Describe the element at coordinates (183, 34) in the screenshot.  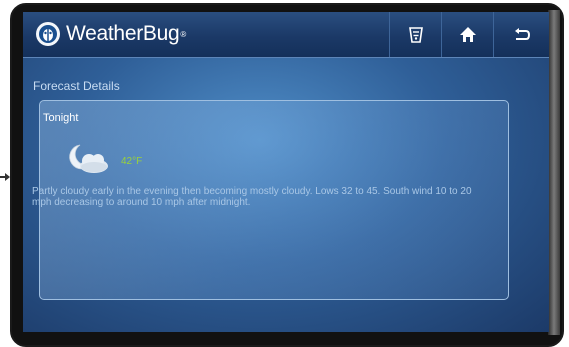
I see `trademark: ®` at that location.